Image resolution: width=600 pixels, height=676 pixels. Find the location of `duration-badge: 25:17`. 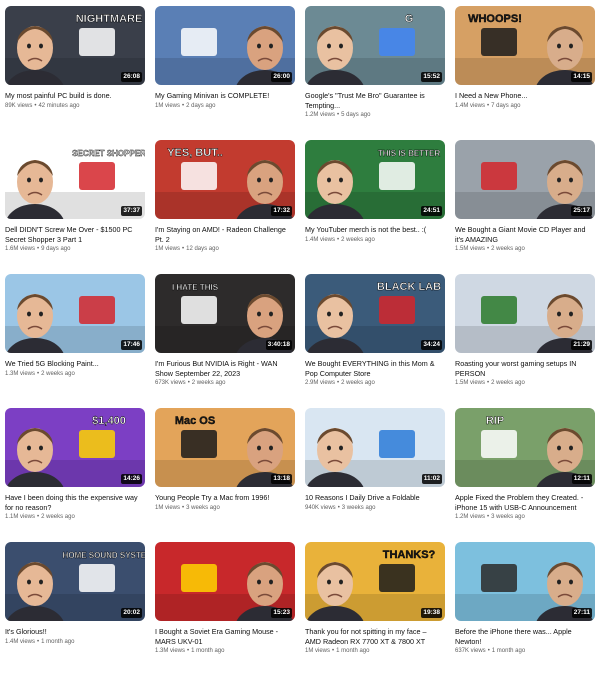

duration-badge: 25:17 is located at coordinates (581, 211).